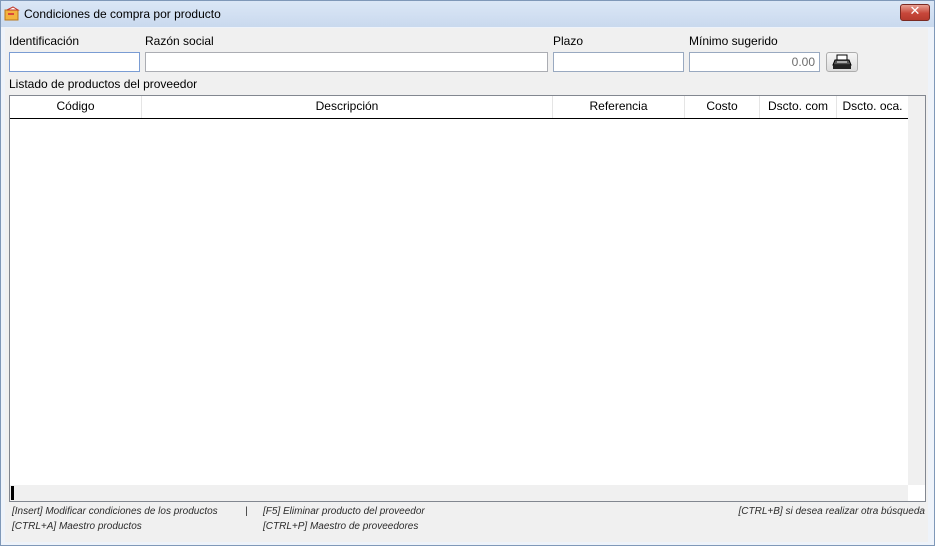  What do you see at coordinates (122, 14) in the screenshot?
I see `window-title: Condiciones de compra por producto` at bounding box center [122, 14].